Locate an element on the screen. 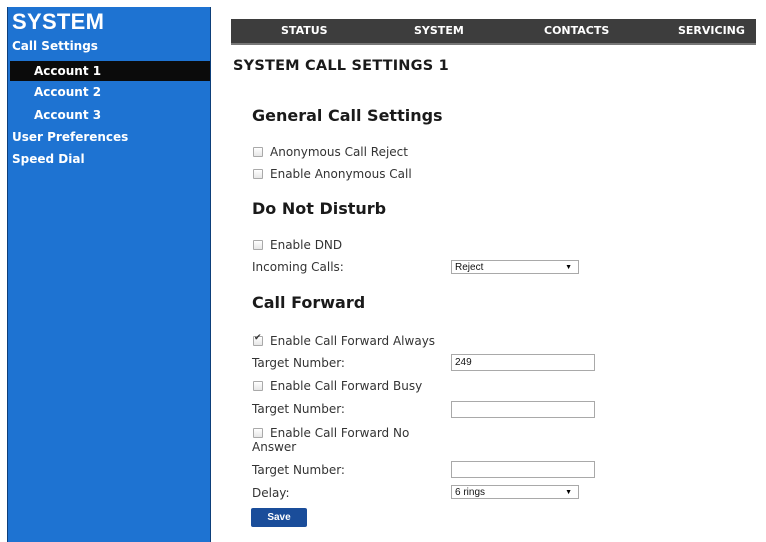  target-number-always-label: Target Number: is located at coordinates (298, 363).